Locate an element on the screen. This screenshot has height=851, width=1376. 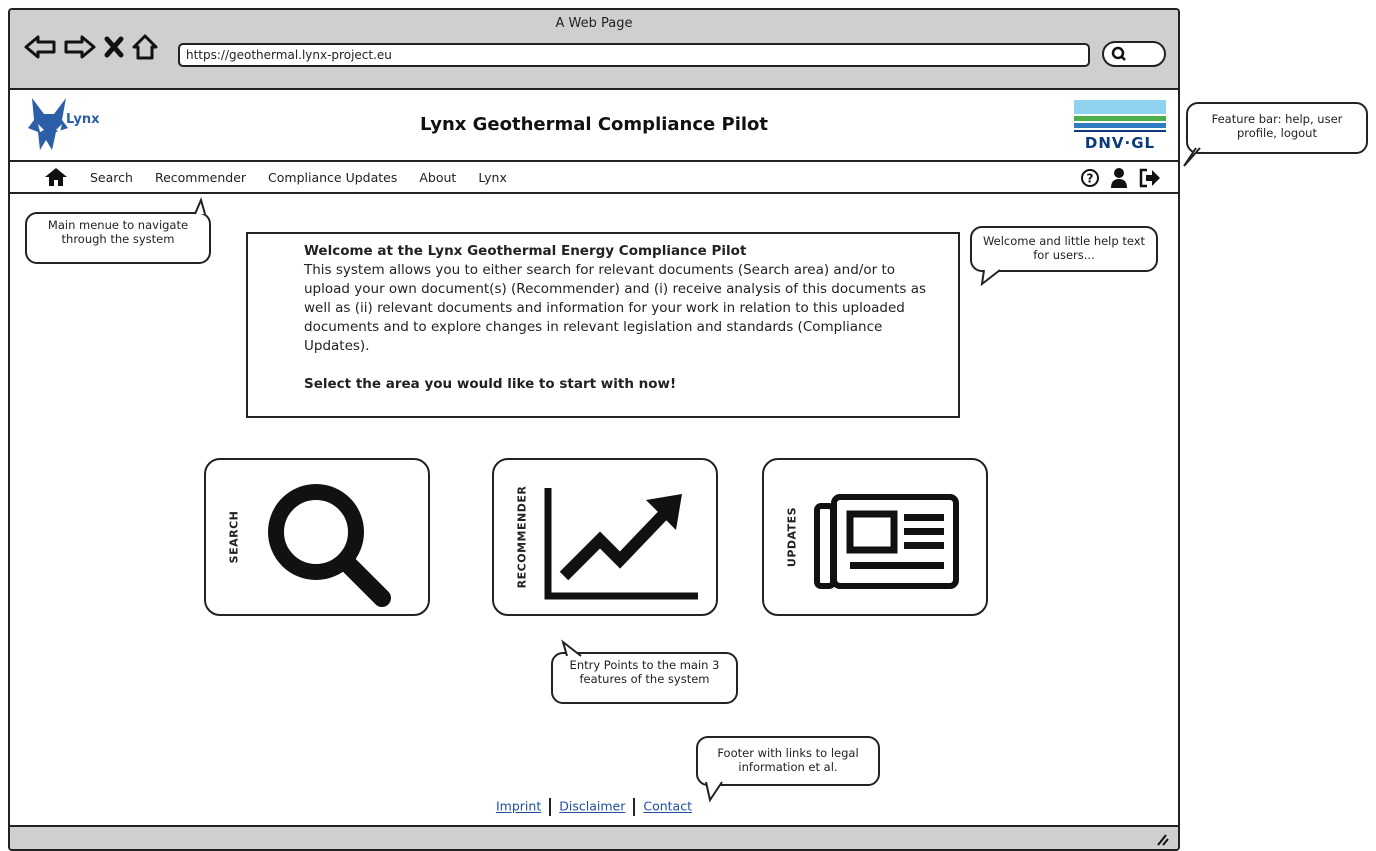
user-profile-icon is located at coordinates (1119, 180).